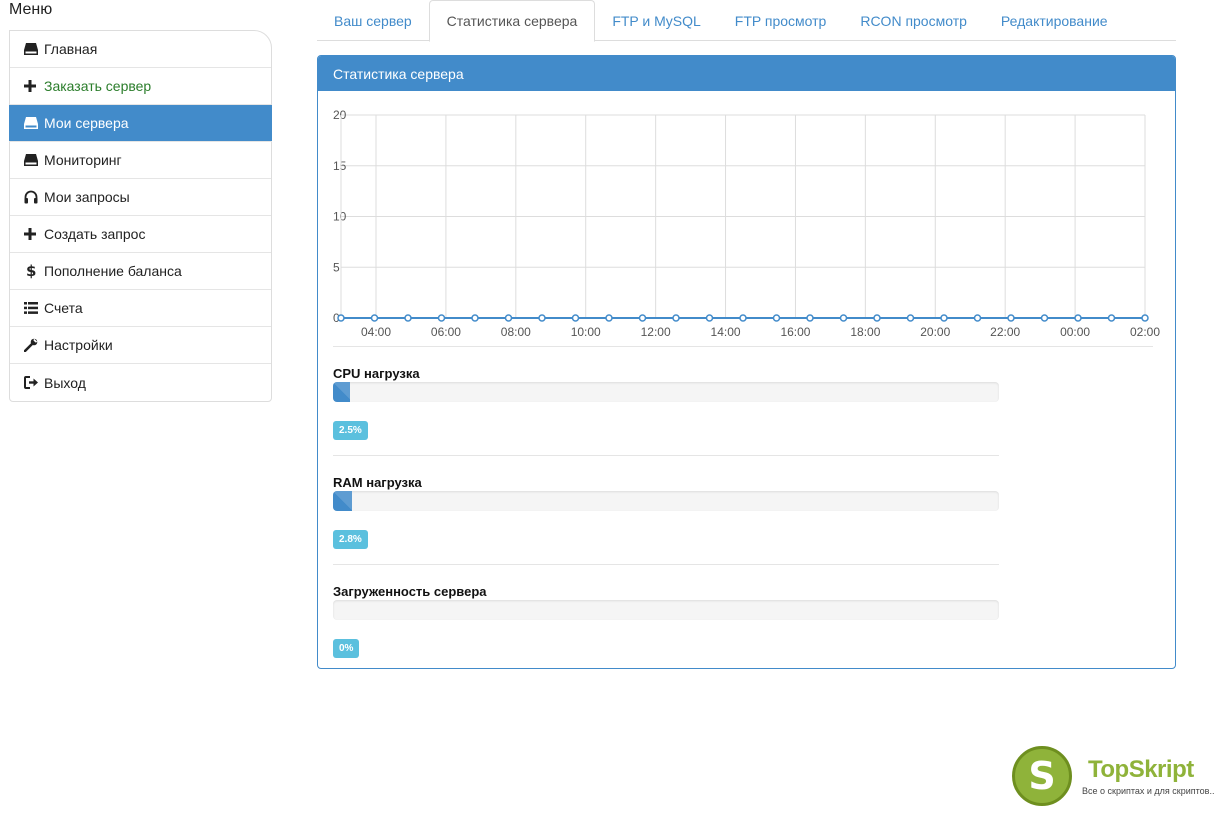  Describe the element at coordinates (666, 610) in the screenshot. I see `server-load-progress-bar` at that location.